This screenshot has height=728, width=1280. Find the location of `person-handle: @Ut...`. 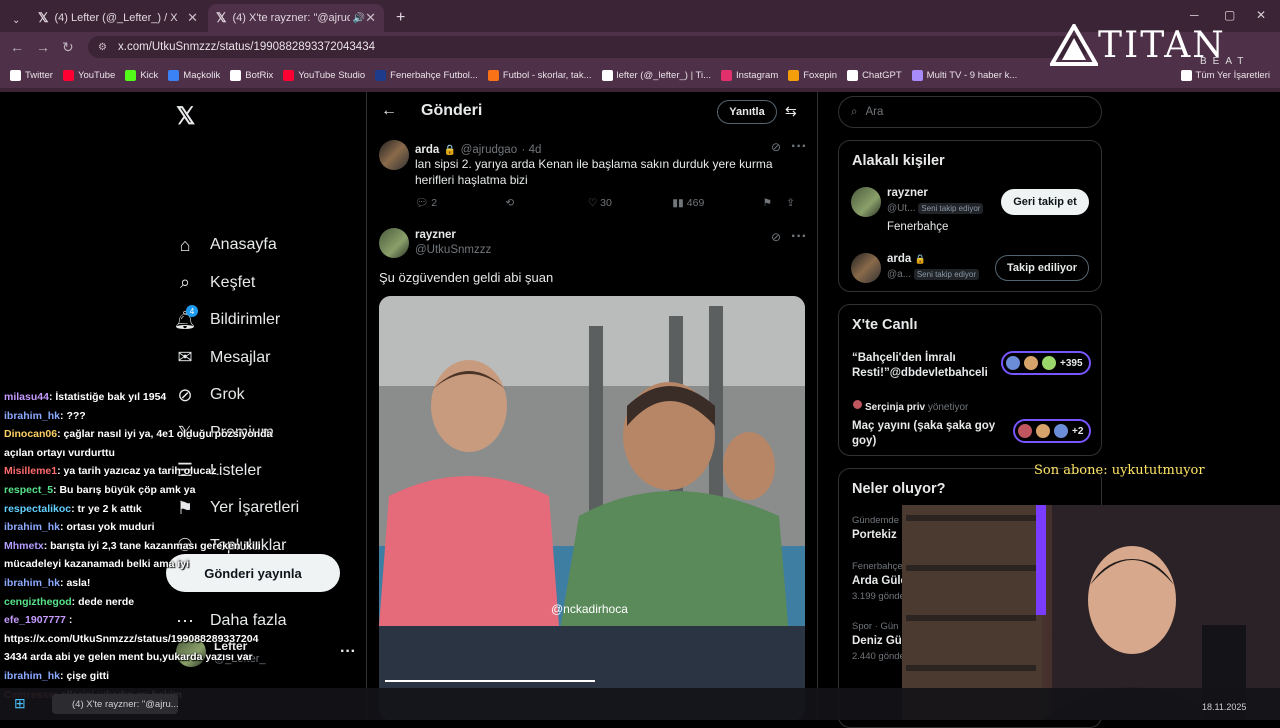

person-handle: @Ut... is located at coordinates (901, 208).